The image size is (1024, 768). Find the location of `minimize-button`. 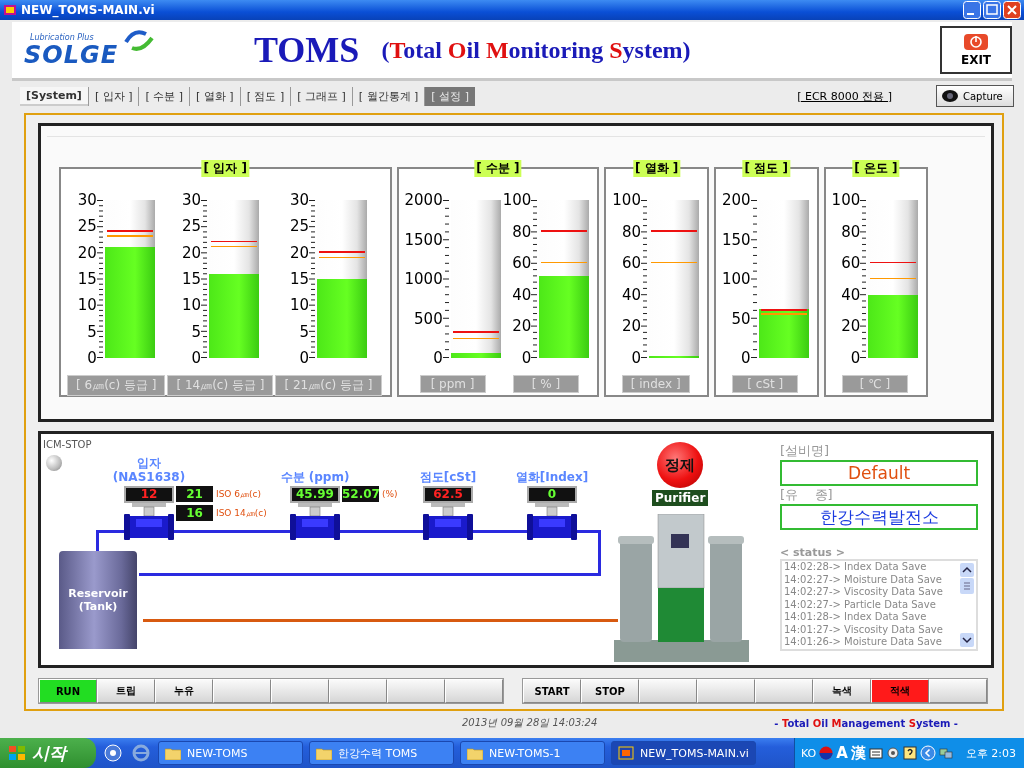

minimize-button is located at coordinates (972, 10).